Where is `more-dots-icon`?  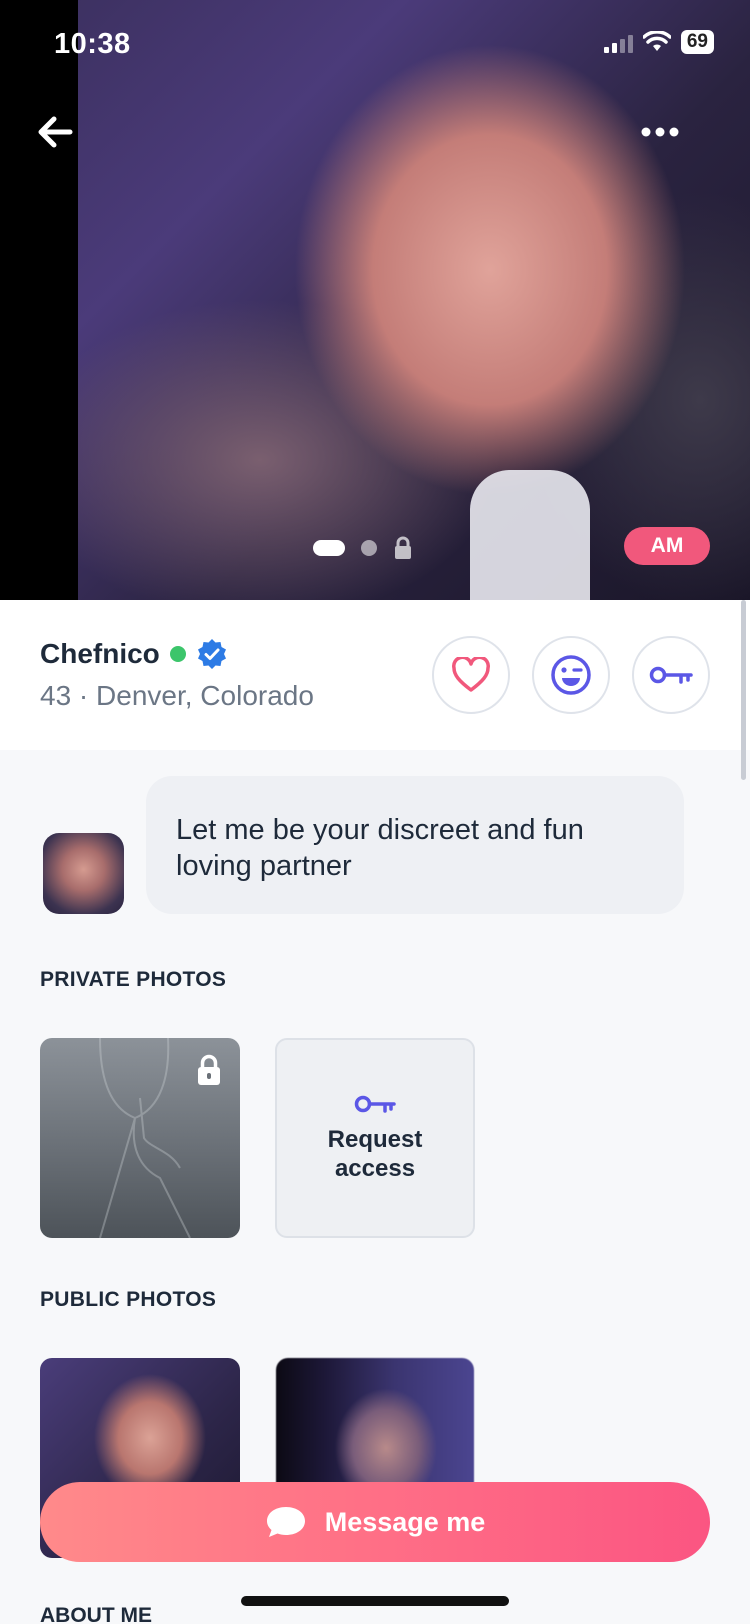
more-dots-icon is located at coordinates (660, 132).